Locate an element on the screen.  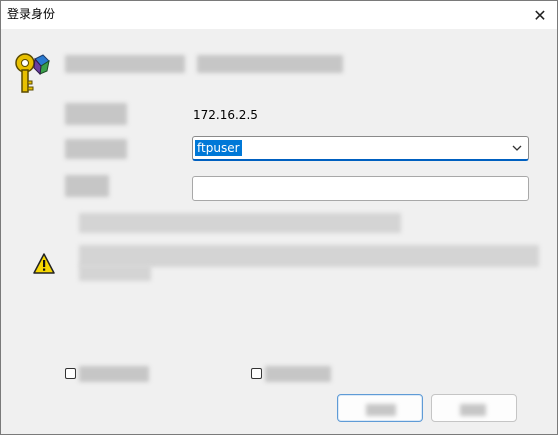
username-combobox: ftpuser is located at coordinates (360, 148).